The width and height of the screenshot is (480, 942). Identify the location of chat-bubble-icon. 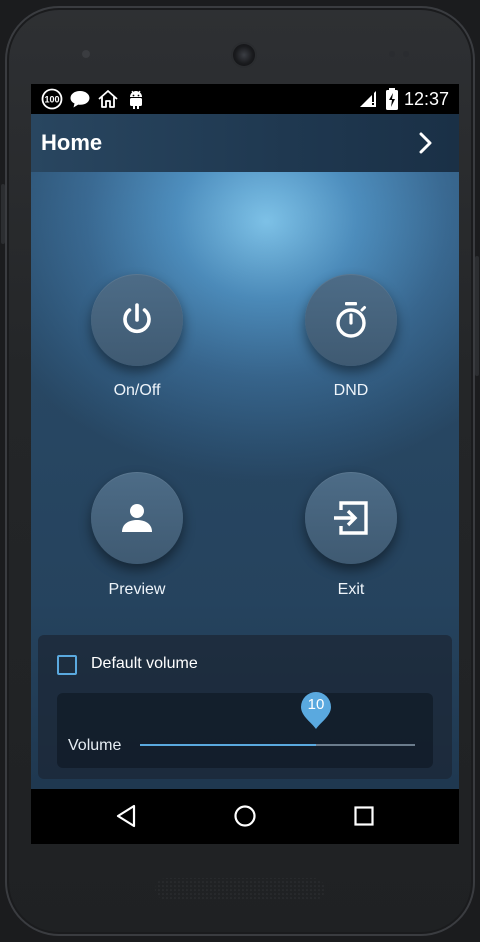
(80, 99).